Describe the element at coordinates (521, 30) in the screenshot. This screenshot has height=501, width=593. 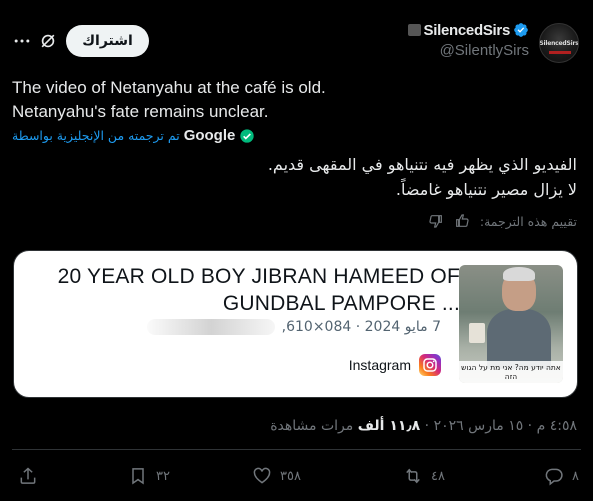
I see `verified-badge-icon` at that location.